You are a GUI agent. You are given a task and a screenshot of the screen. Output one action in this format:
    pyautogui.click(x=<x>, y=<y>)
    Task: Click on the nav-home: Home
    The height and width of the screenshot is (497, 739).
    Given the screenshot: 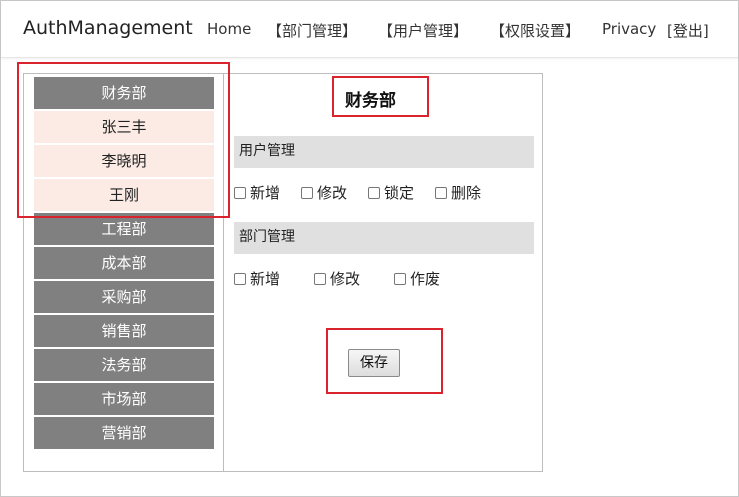 What is the action you would take?
    pyautogui.click(x=229, y=29)
    